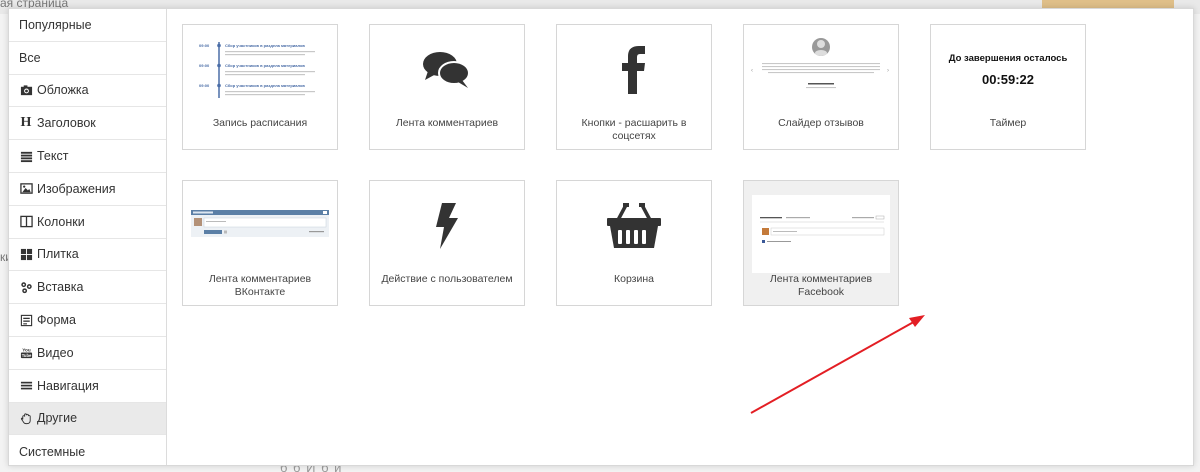 This screenshot has height=472, width=1200. What do you see at coordinates (87, 222) in the screenshot?
I see `sidebar-item-columns: Колонки` at bounding box center [87, 222].